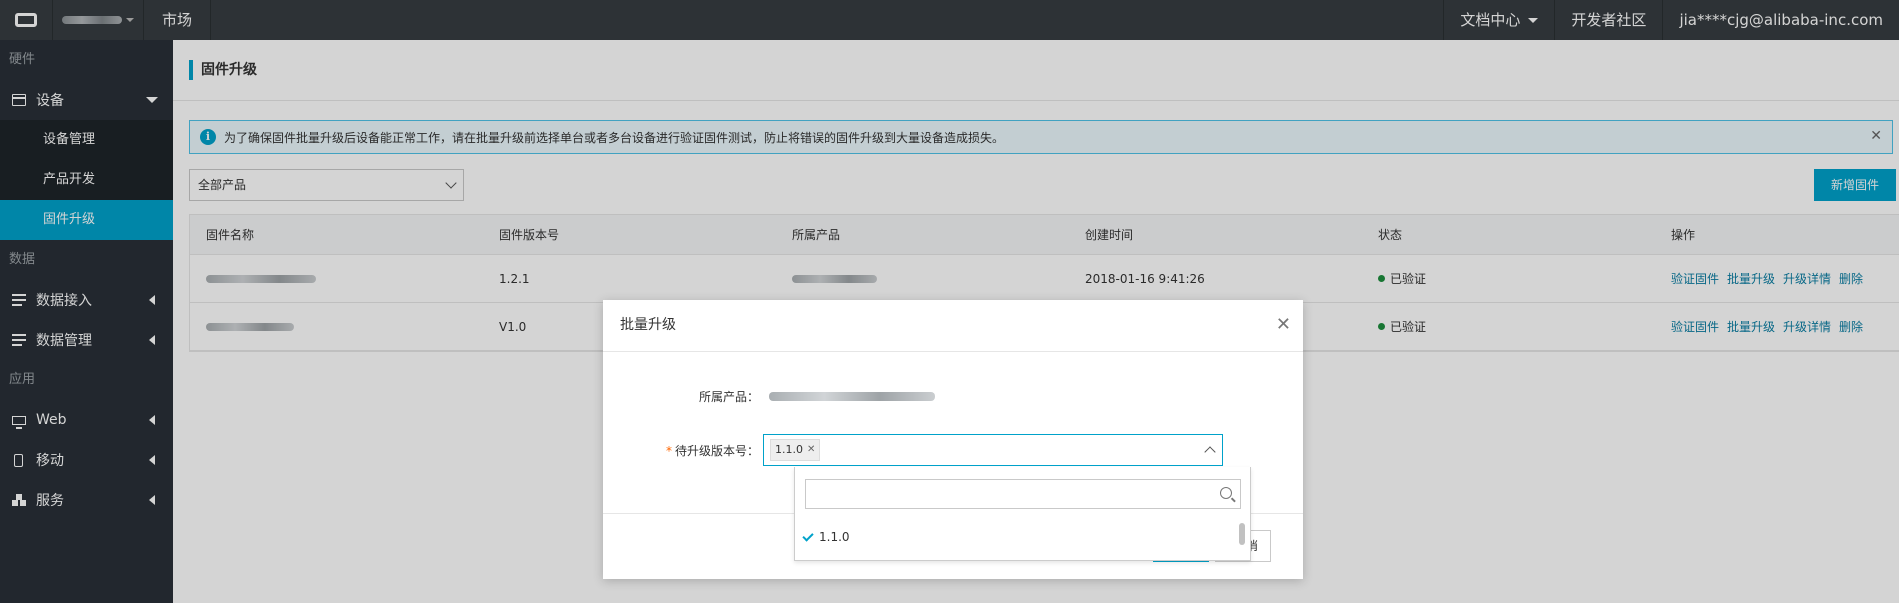 This screenshot has width=1899, height=603. I want to click on check-icon, so click(808, 536).